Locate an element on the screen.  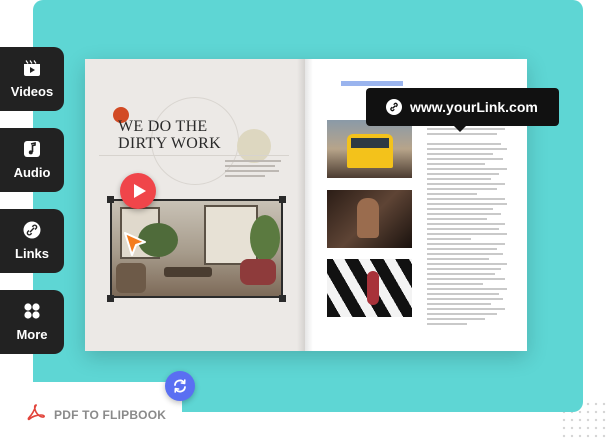
portrait-photo is located at coordinates (369, 219).